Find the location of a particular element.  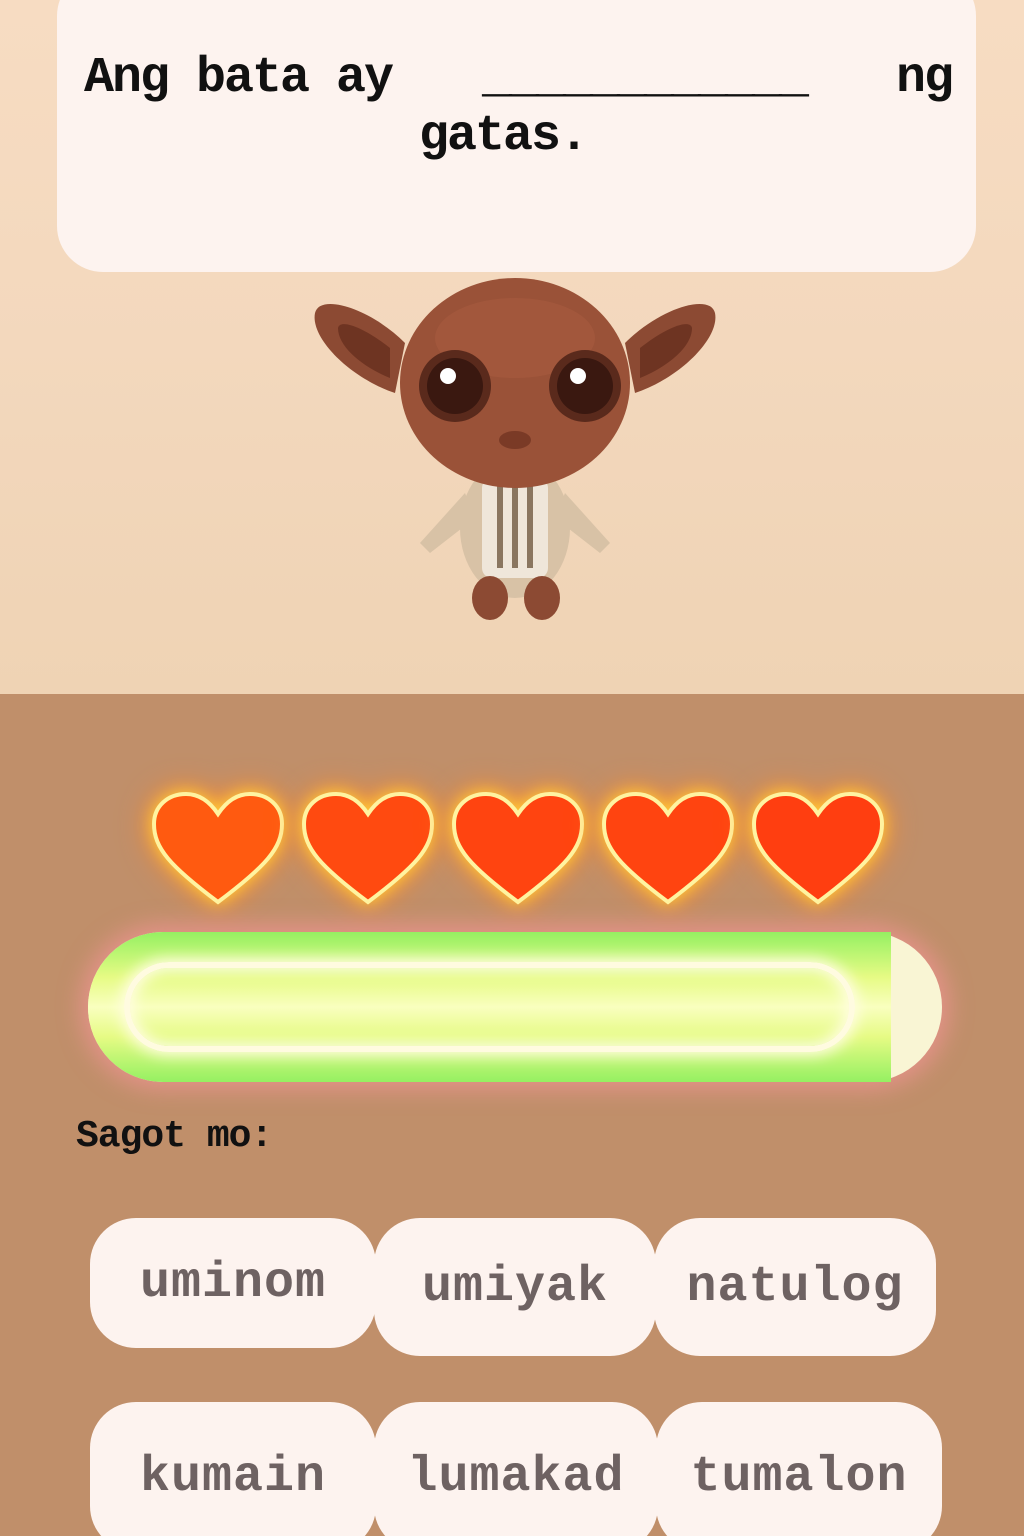

choice-button-uminom: uminom is located at coordinates (233, 1283).